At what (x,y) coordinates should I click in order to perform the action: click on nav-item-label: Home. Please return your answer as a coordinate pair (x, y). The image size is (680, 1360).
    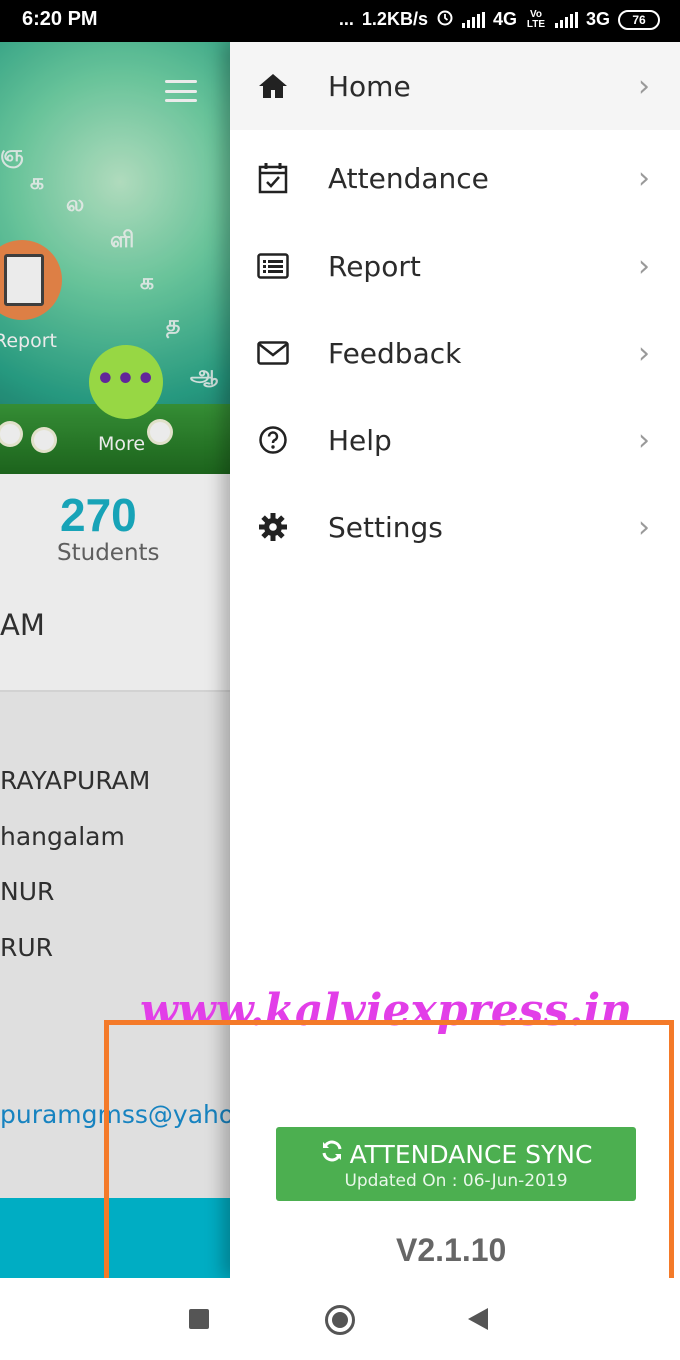
    Looking at the image, I should click on (369, 86).